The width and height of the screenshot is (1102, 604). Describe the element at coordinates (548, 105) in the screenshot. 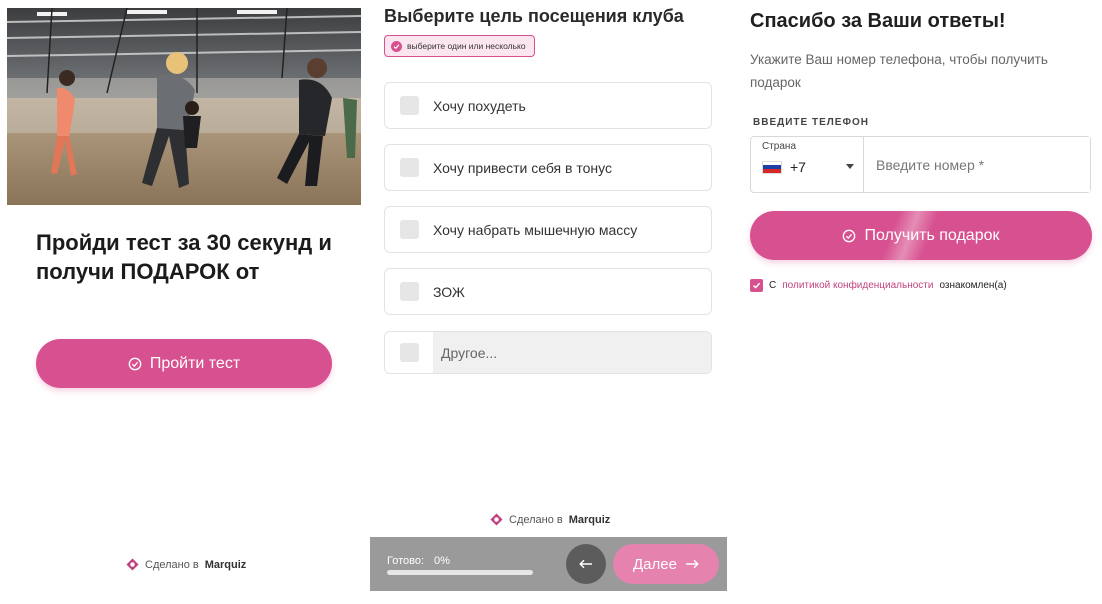

I see `answer-option: Хочу похудеть` at that location.